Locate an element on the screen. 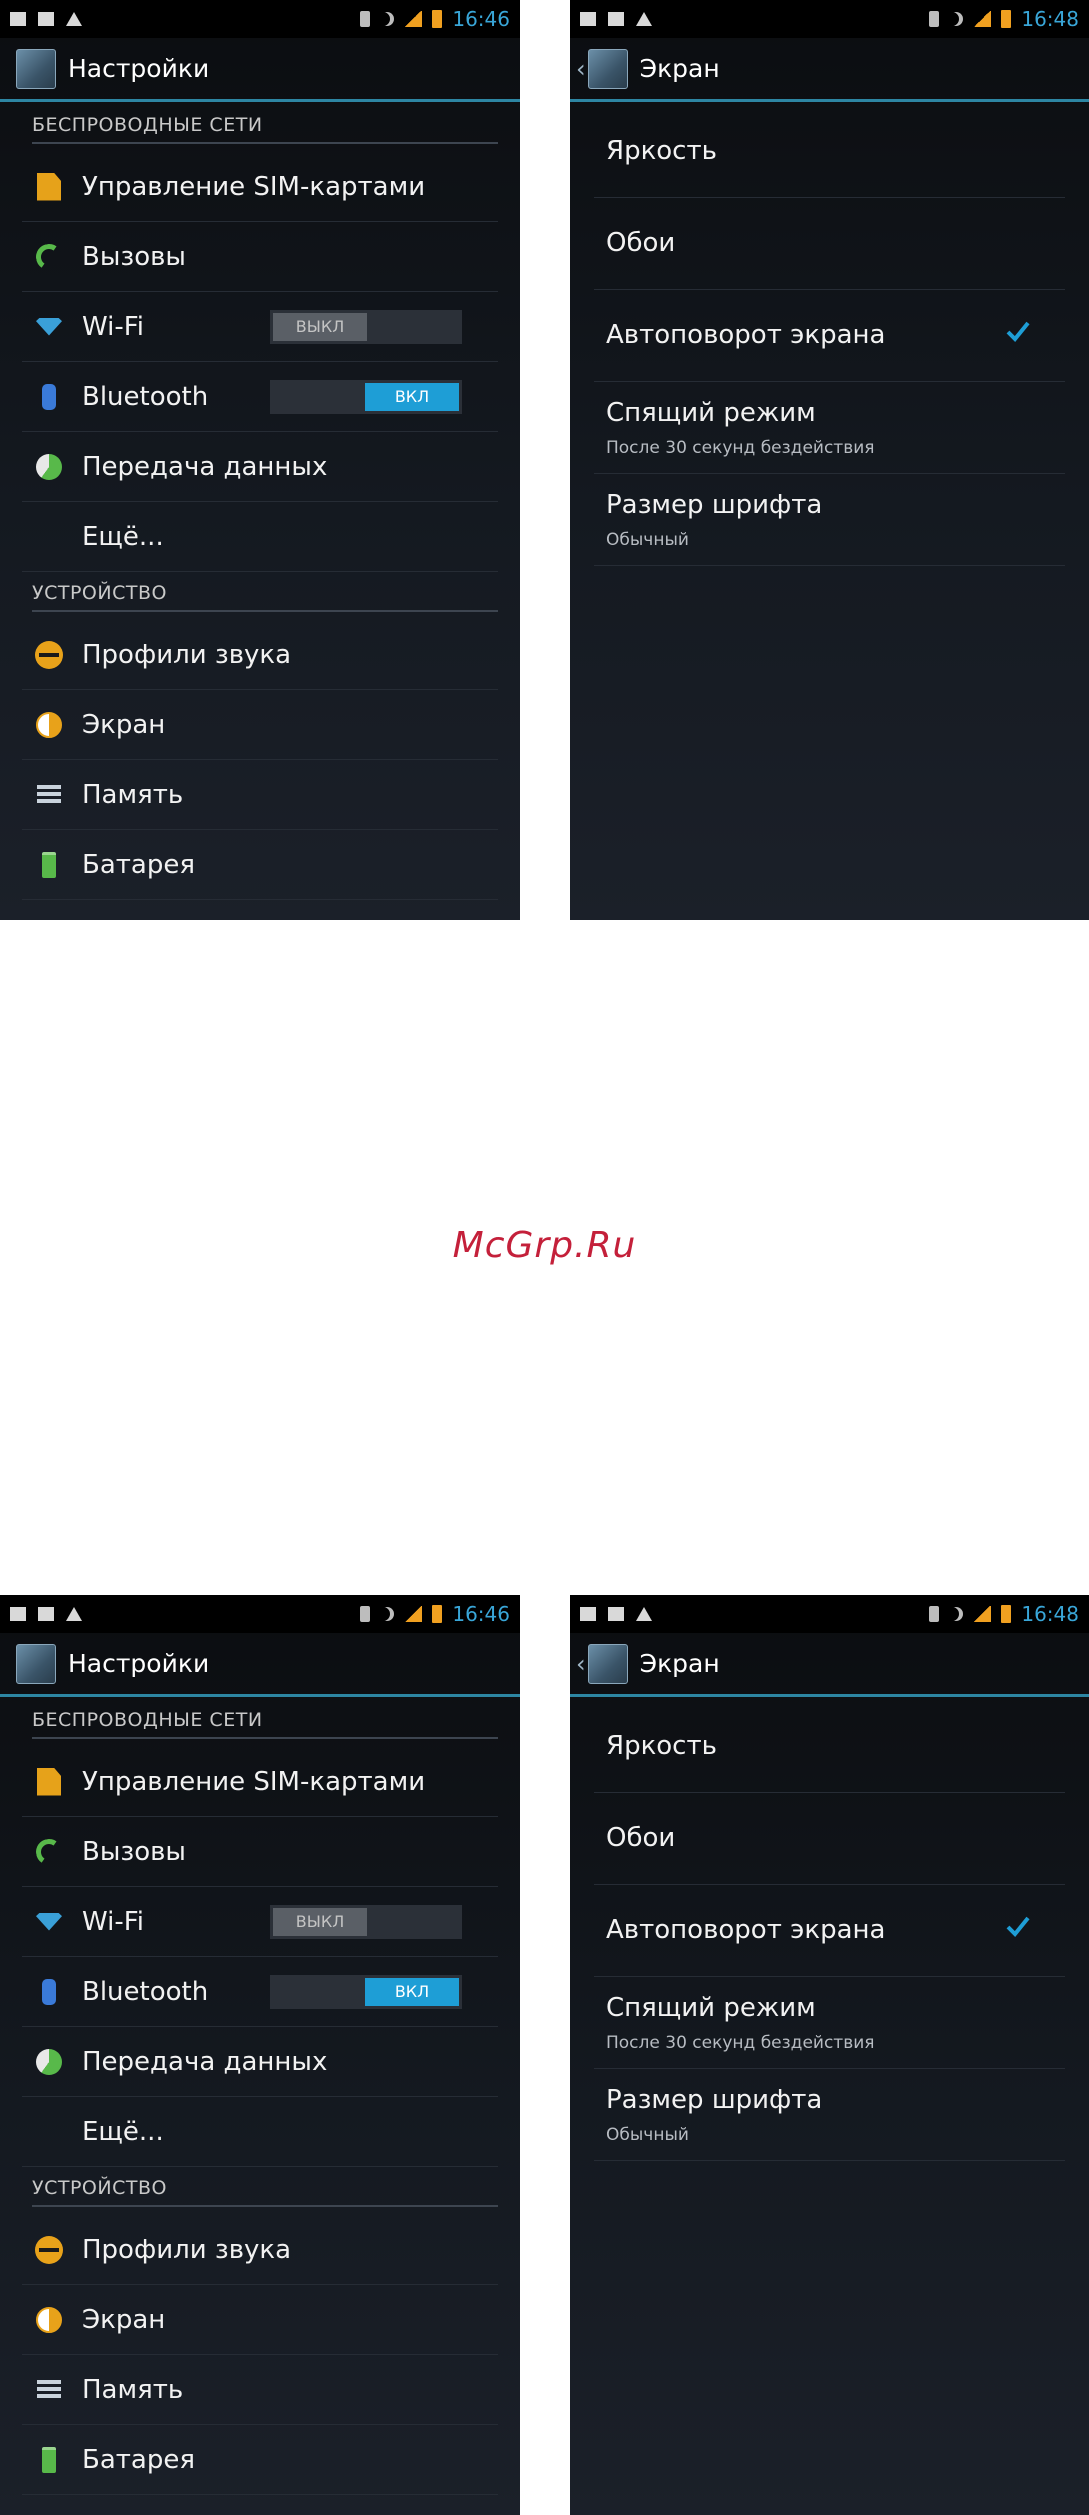  sim-card-icon is located at coordinates (49, 1781).